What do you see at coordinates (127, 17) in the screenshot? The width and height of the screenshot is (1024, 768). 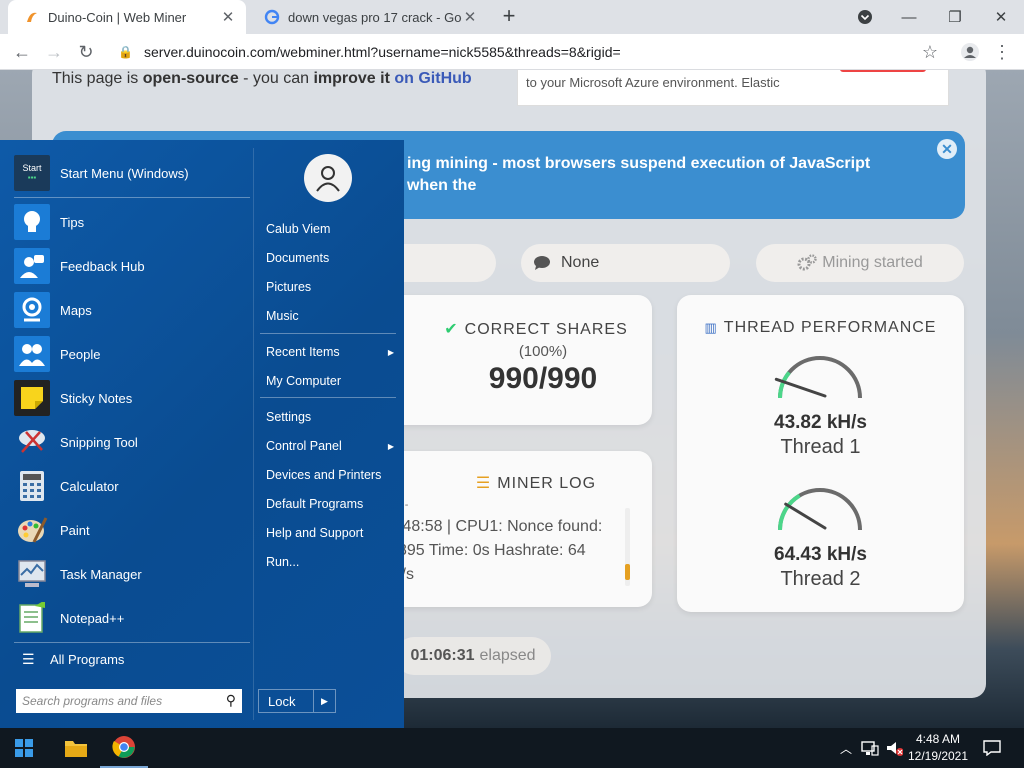 I see `tab-duino-coin: Duino-Coin | Web Miner ✕` at bounding box center [127, 17].